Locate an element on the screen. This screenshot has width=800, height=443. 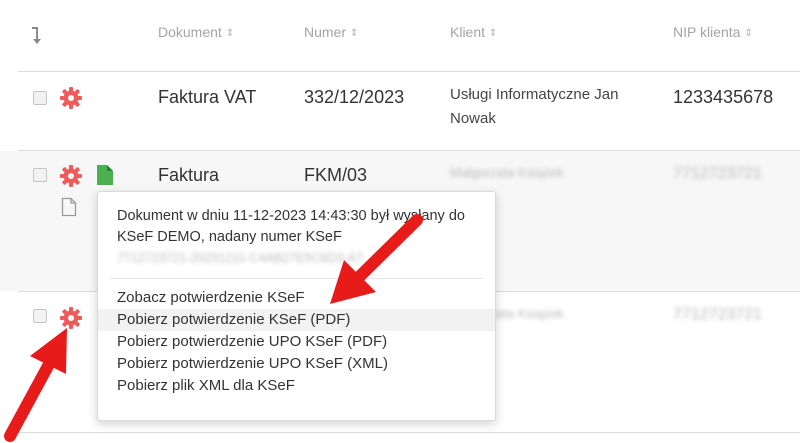
document-type: Faktura is located at coordinates (189, 175).